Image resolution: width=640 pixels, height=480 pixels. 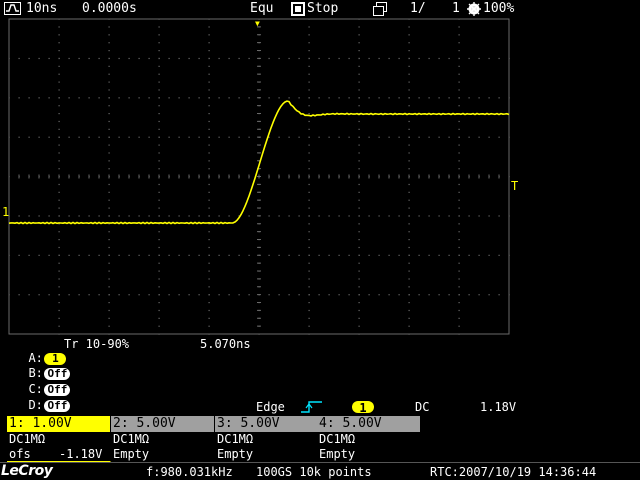 I want to click on channel-4-box: 4: 5.00V DC1MΩ Empty, so click(x=369, y=439).